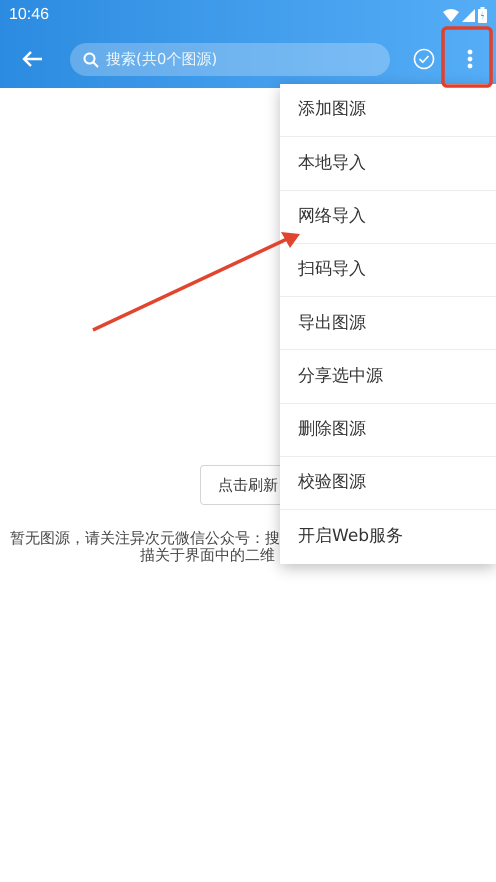 This screenshot has width=496, height=882. Describe the element at coordinates (388, 377) in the screenshot. I see `menu-item: 分享选中源` at that location.